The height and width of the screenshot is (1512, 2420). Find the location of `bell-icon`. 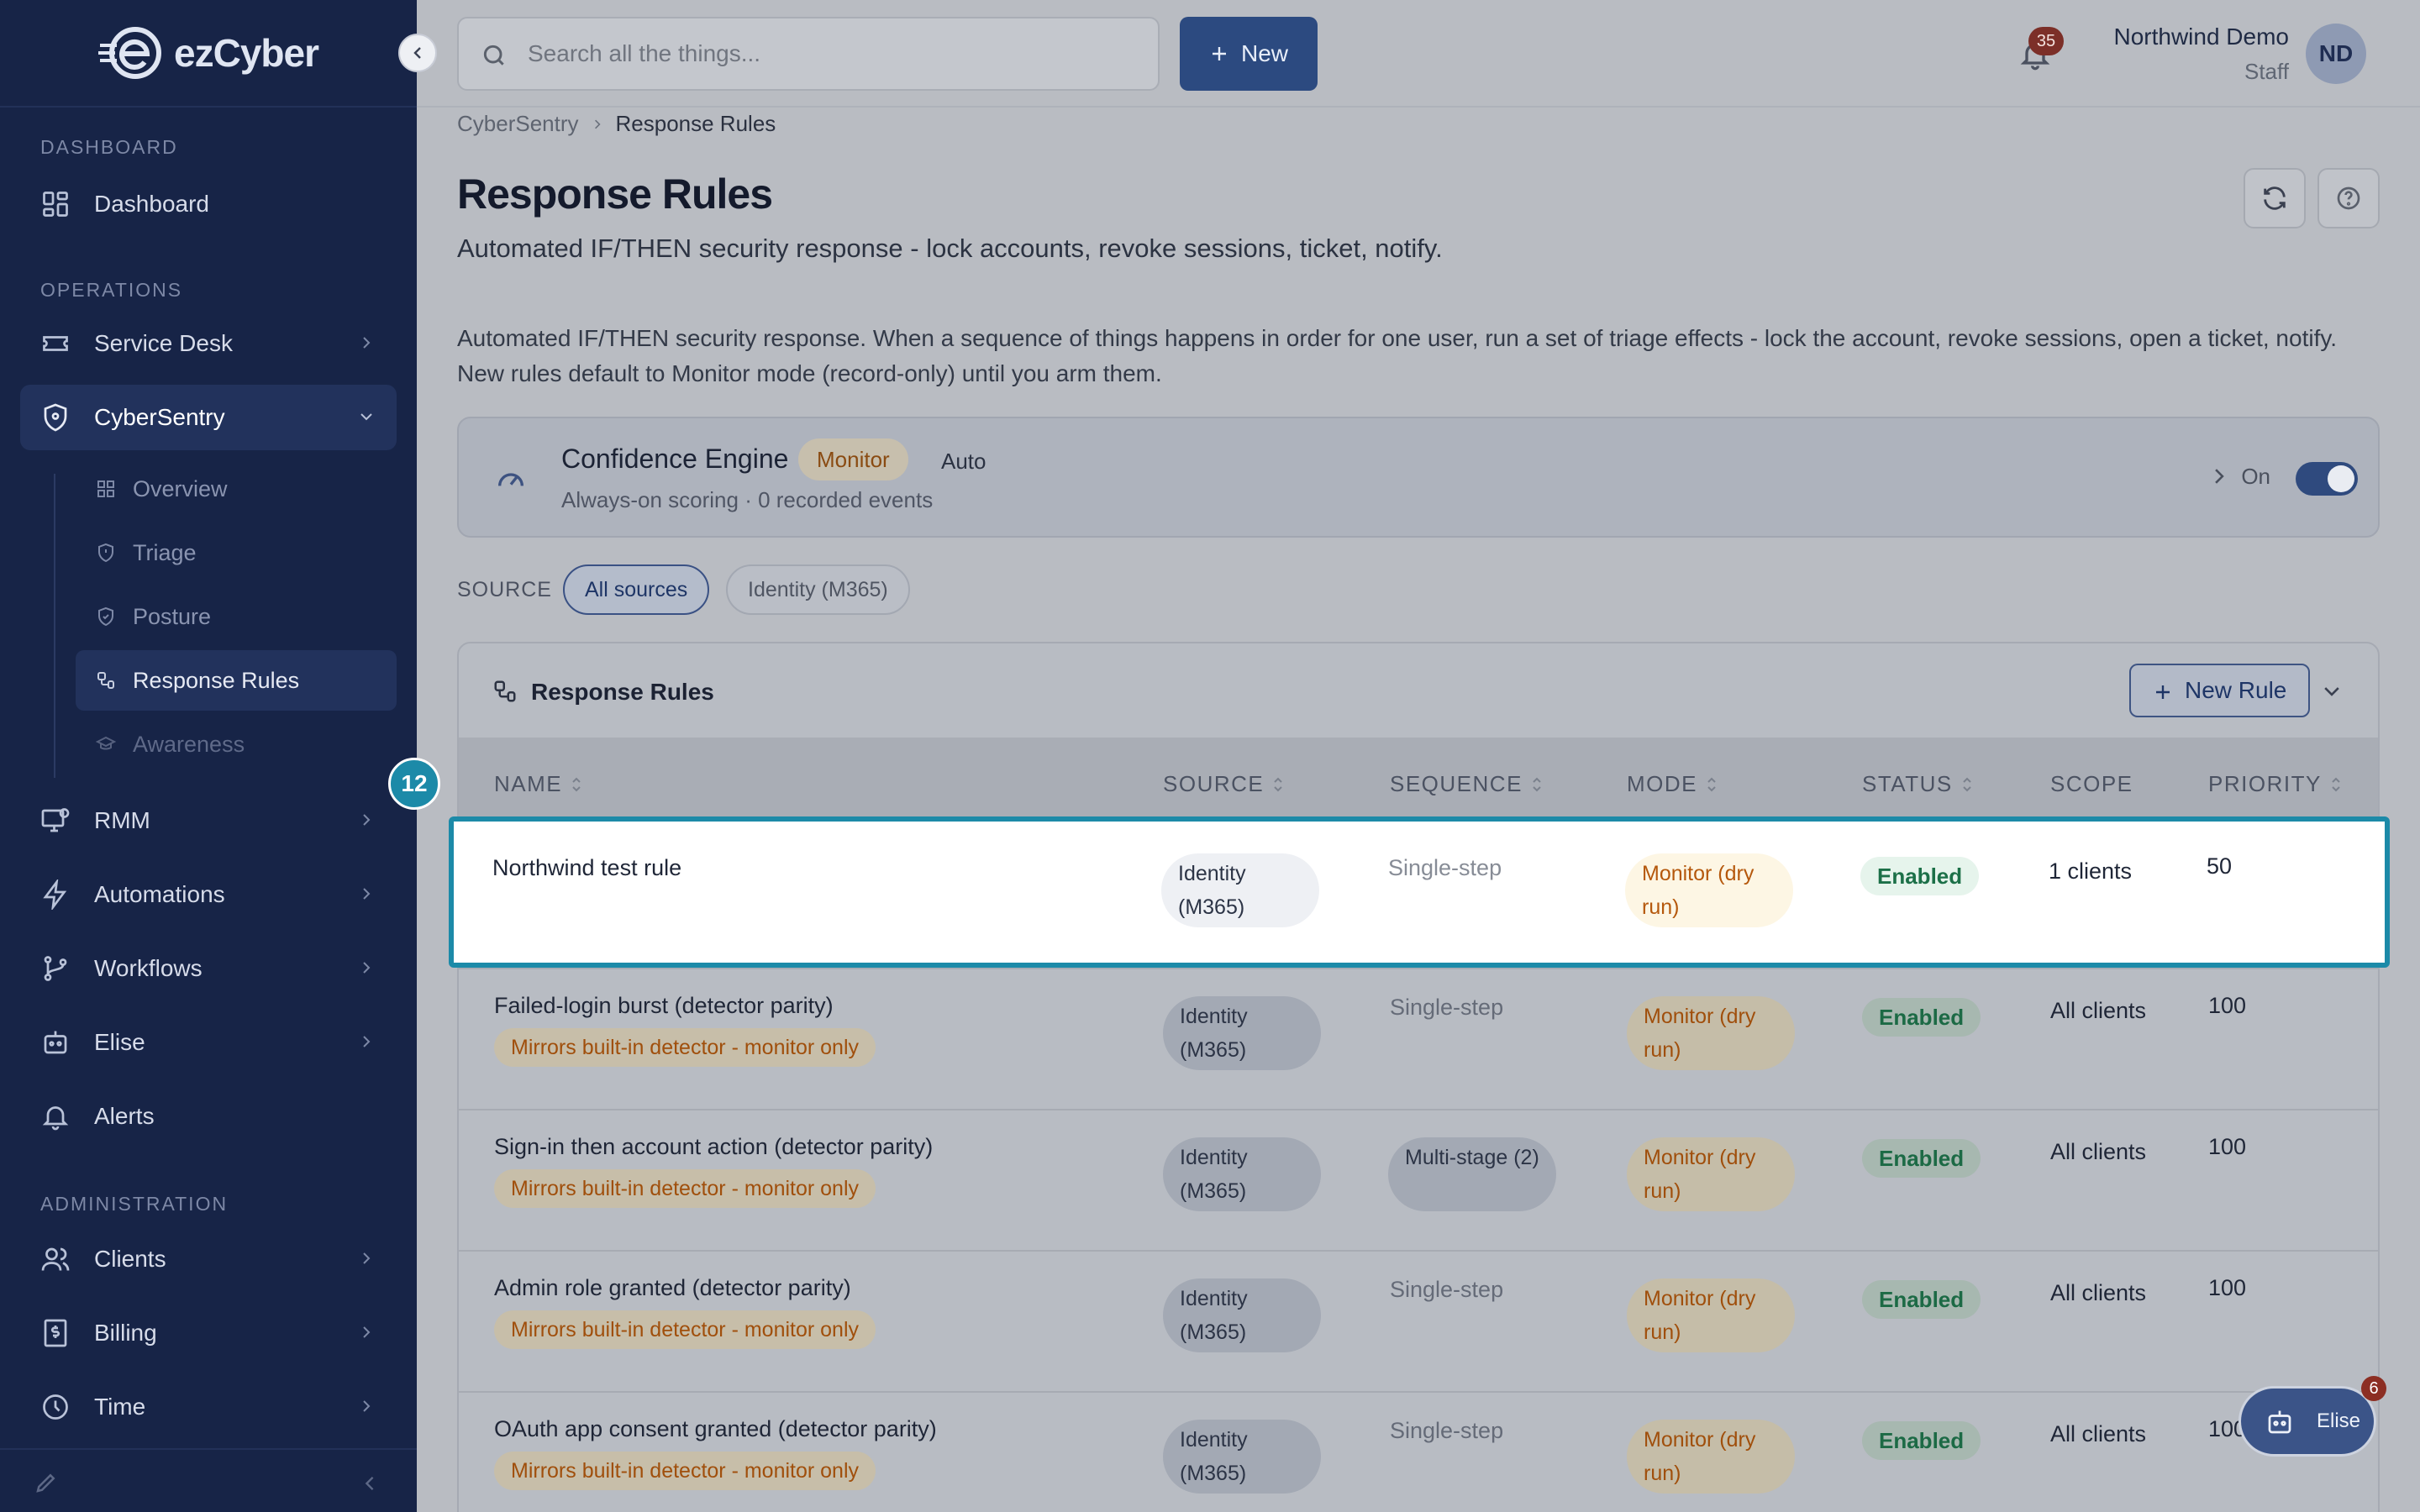

bell-icon is located at coordinates (55, 1118).